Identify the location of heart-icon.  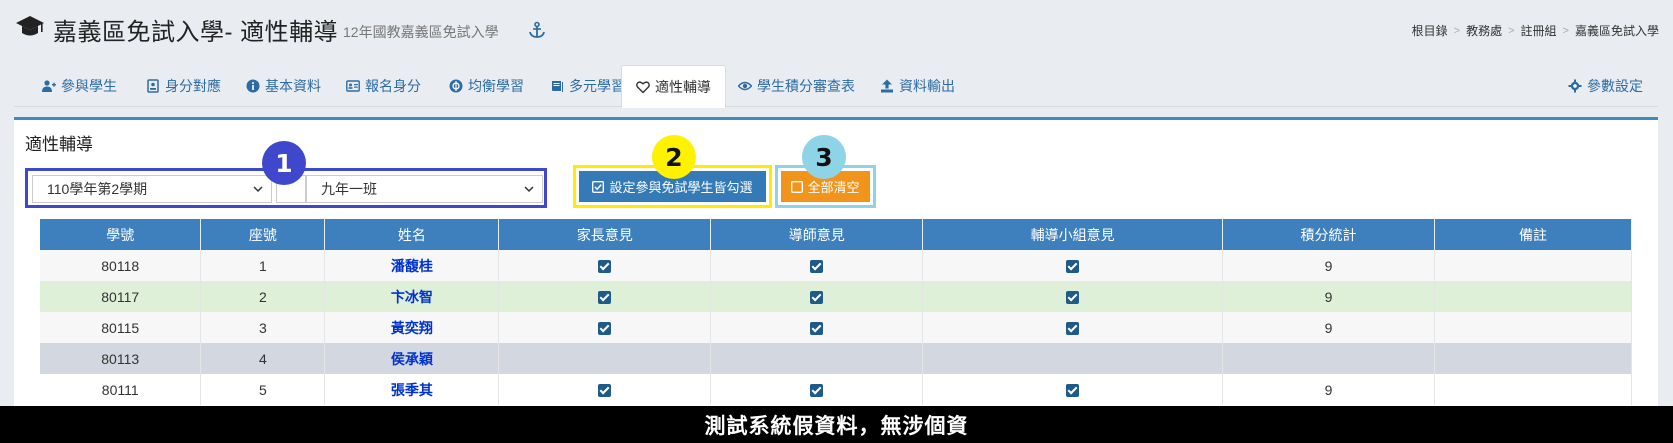
(643, 86).